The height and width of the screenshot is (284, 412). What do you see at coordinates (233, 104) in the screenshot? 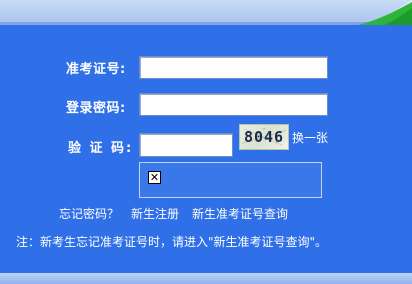
I see `password-input` at bounding box center [233, 104].